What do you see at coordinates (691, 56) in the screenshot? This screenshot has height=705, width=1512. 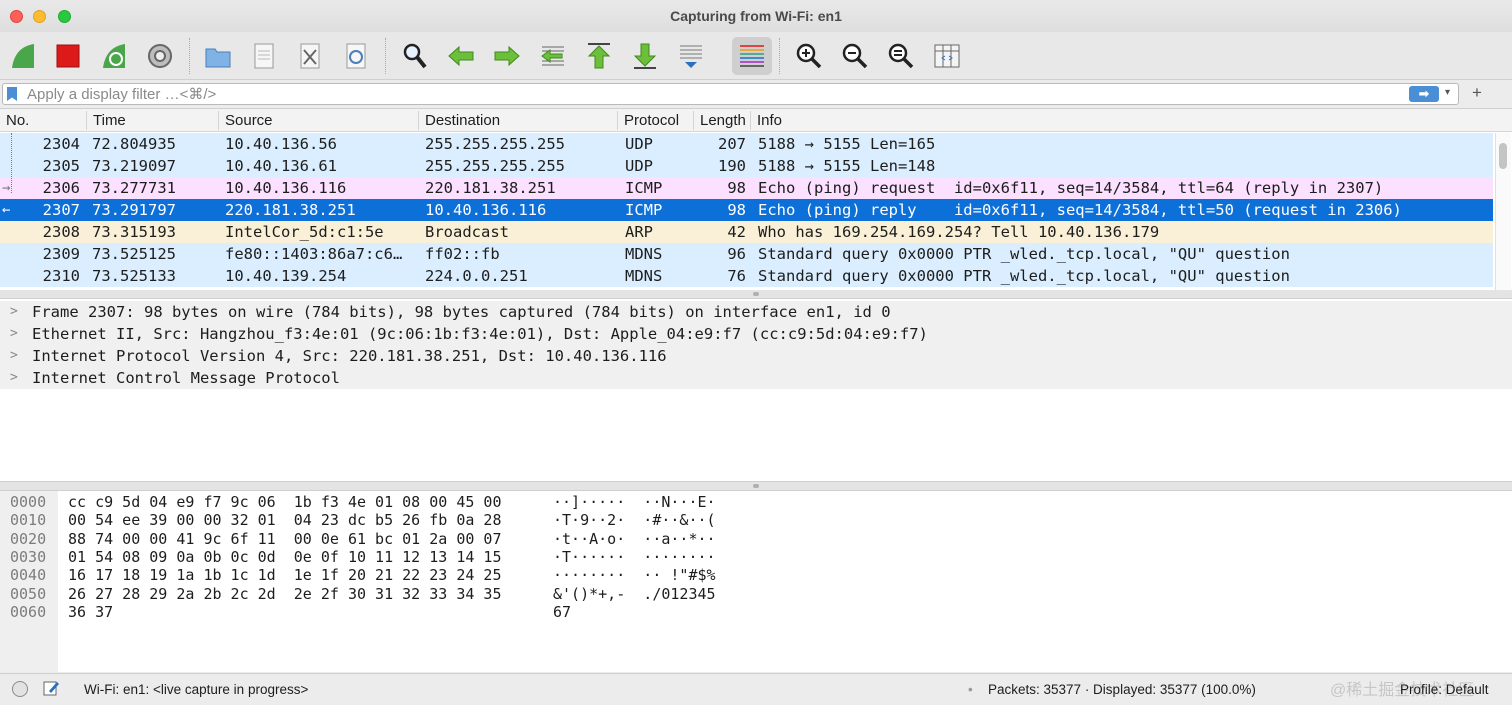 I see `autoscroll-icon` at bounding box center [691, 56].